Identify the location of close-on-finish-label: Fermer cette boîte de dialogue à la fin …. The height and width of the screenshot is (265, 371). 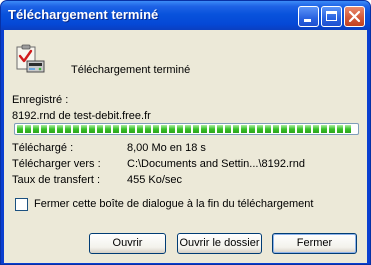
(173, 204).